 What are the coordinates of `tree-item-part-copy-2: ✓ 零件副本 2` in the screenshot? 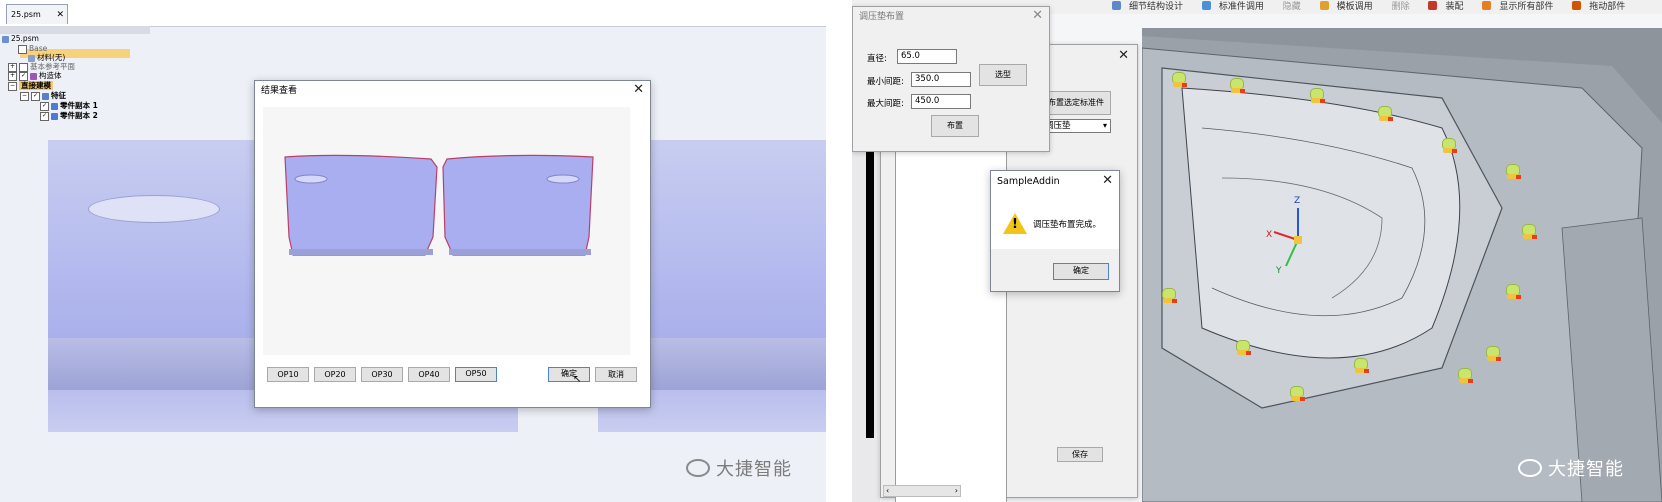 It's located at (69, 116).